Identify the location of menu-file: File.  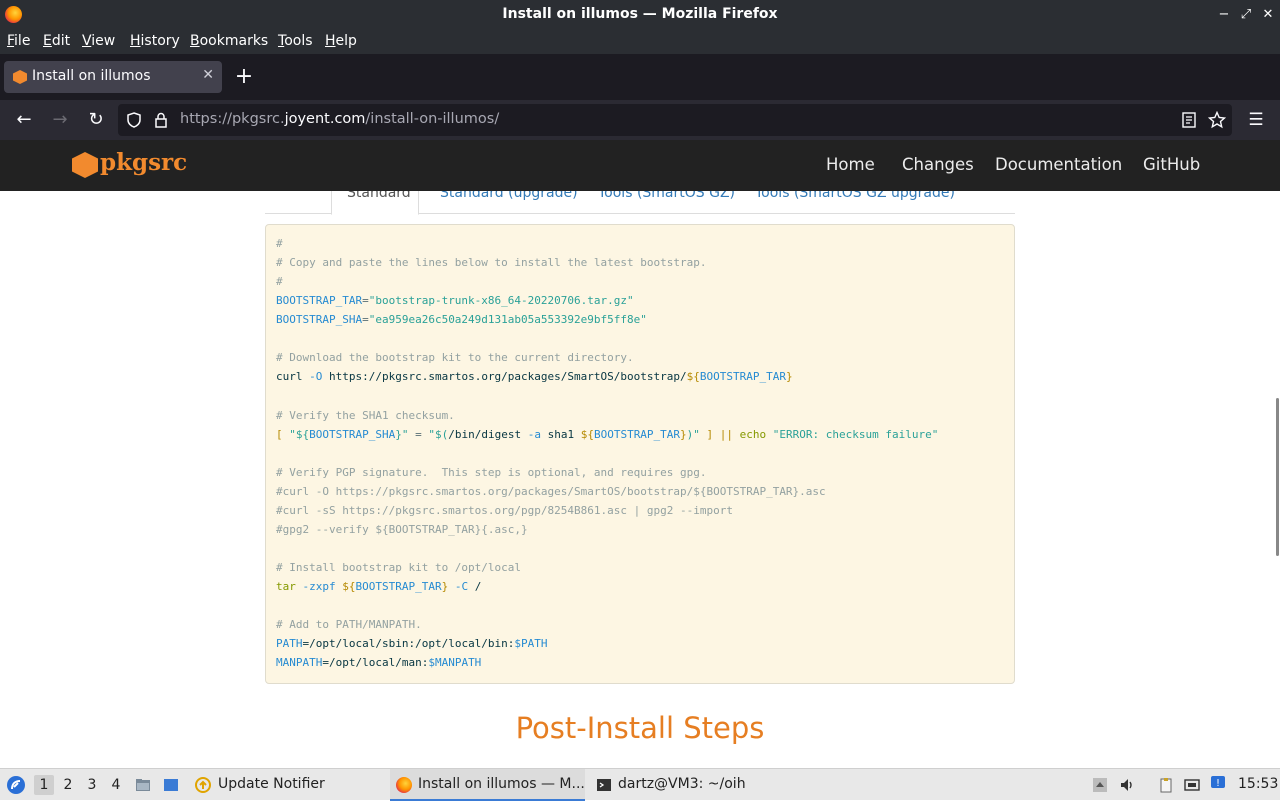
(18, 41).